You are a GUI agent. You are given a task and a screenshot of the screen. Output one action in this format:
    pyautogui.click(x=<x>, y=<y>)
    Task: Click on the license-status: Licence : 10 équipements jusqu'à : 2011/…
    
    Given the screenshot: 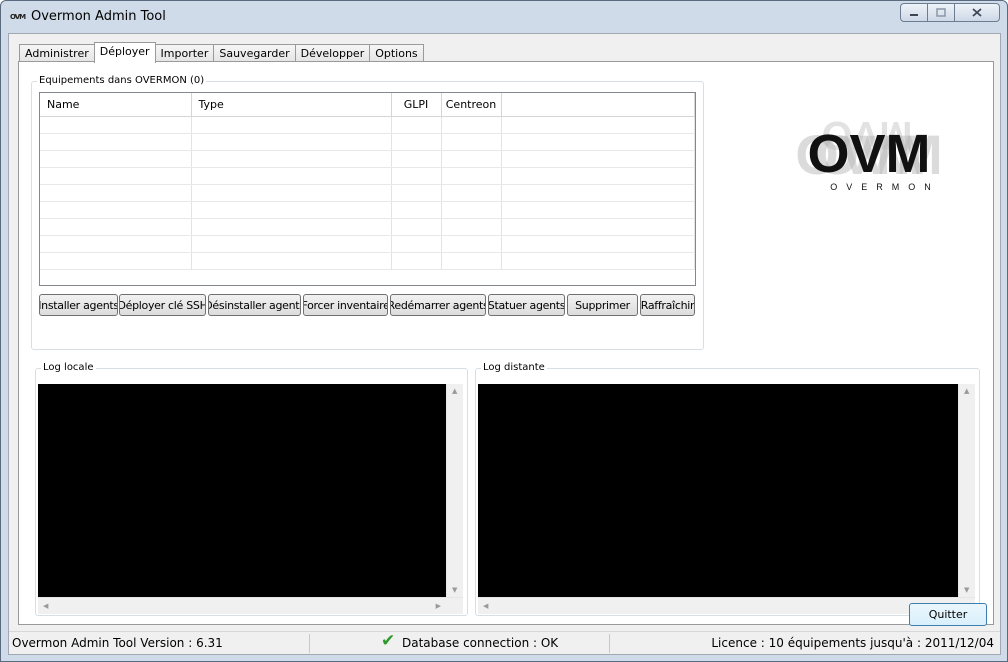 What is the action you would take?
    pyautogui.click(x=852, y=643)
    